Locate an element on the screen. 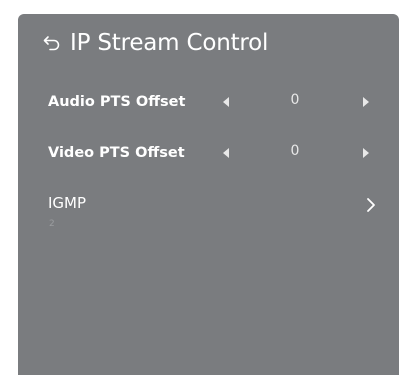 The width and height of the screenshot is (417, 375). header: IP Stream Control is located at coordinates (155, 43).